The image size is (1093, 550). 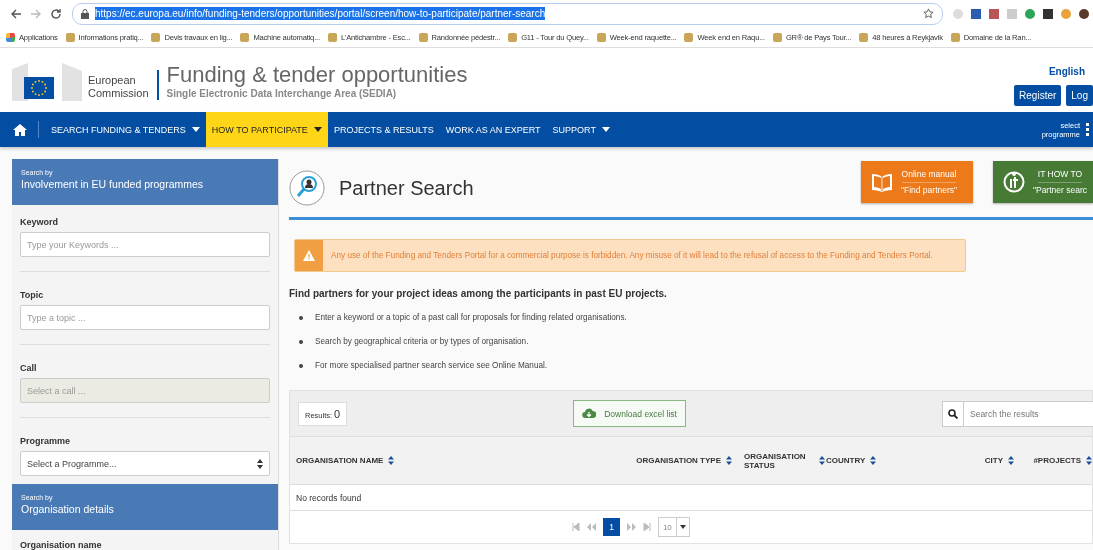 I want to click on field-label: Programme, so click(x=46, y=441).